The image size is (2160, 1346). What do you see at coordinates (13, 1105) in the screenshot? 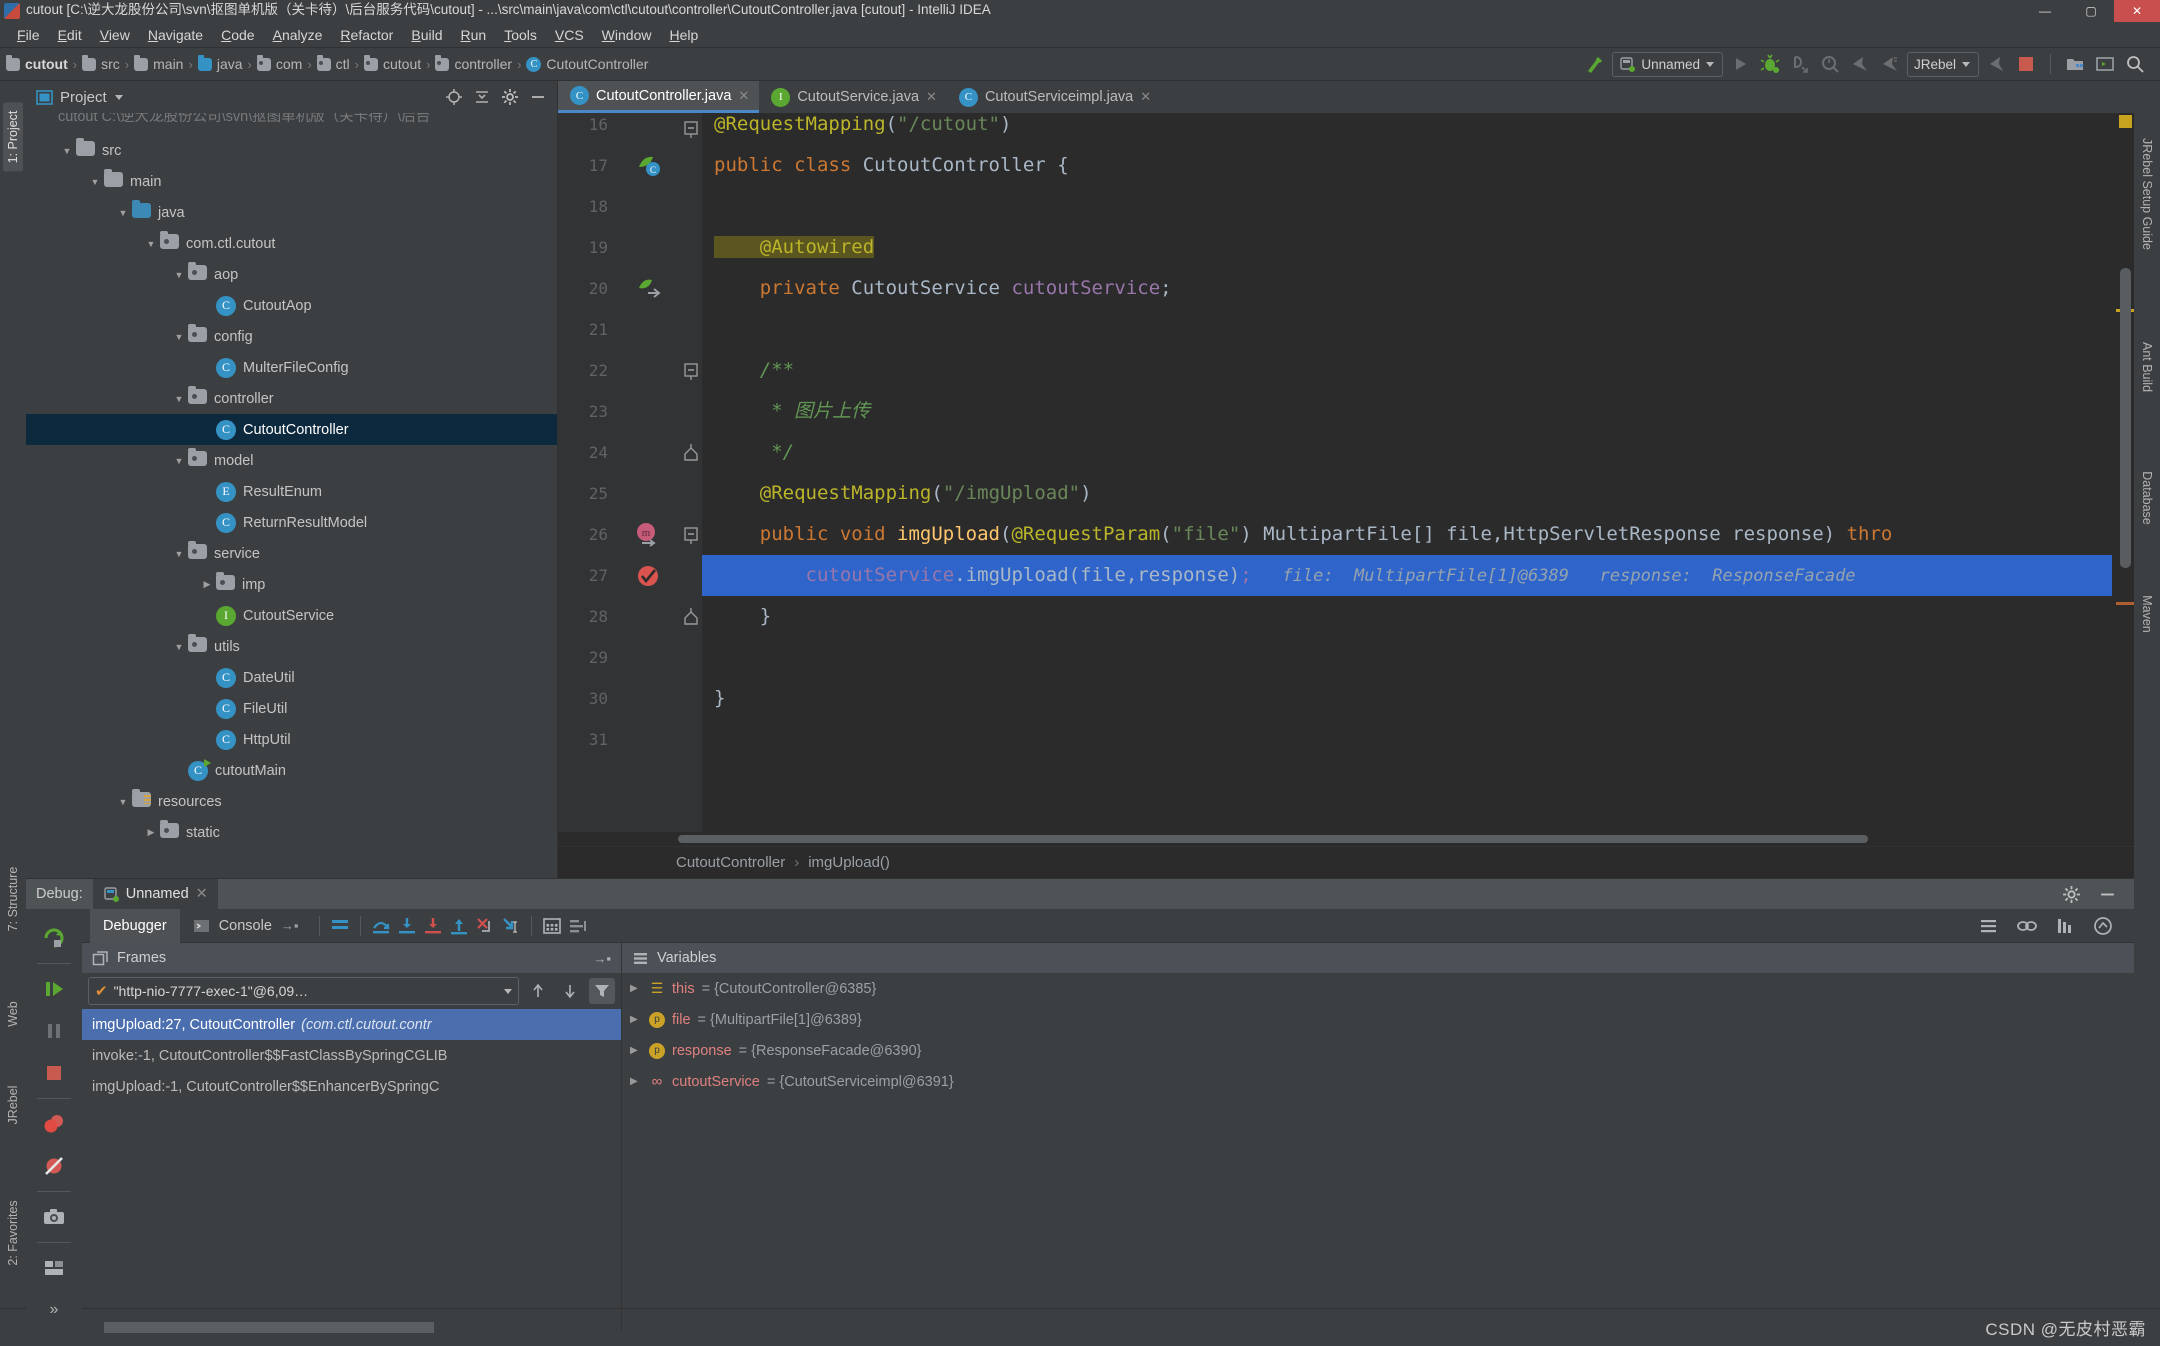
I see `tool-window-tab-jrebel: JRebel` at bounding box center [13, 1105].